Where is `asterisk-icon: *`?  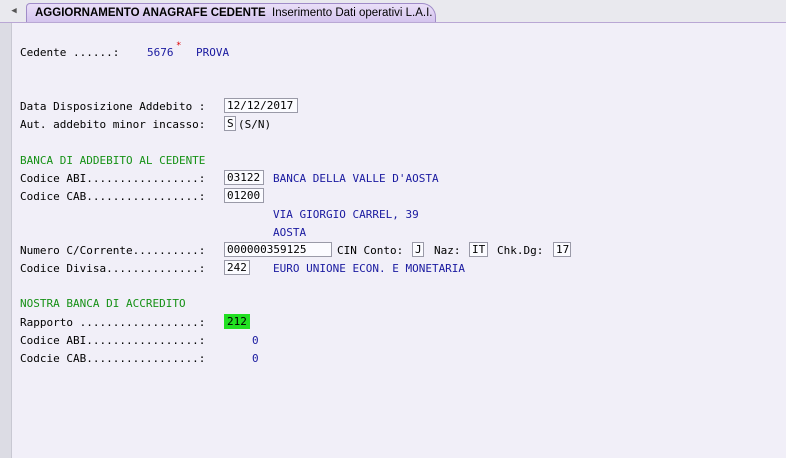 asterisk-icon: * is located at coordinates (179, 46).